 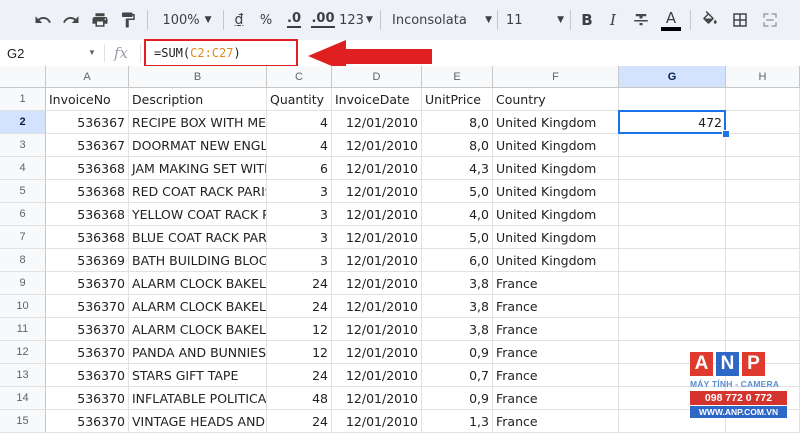 What do you see at coordinates (556, 237) in the screenshot?
I see `cell-f7: United Kingdom` at bounding box center [556, 237].